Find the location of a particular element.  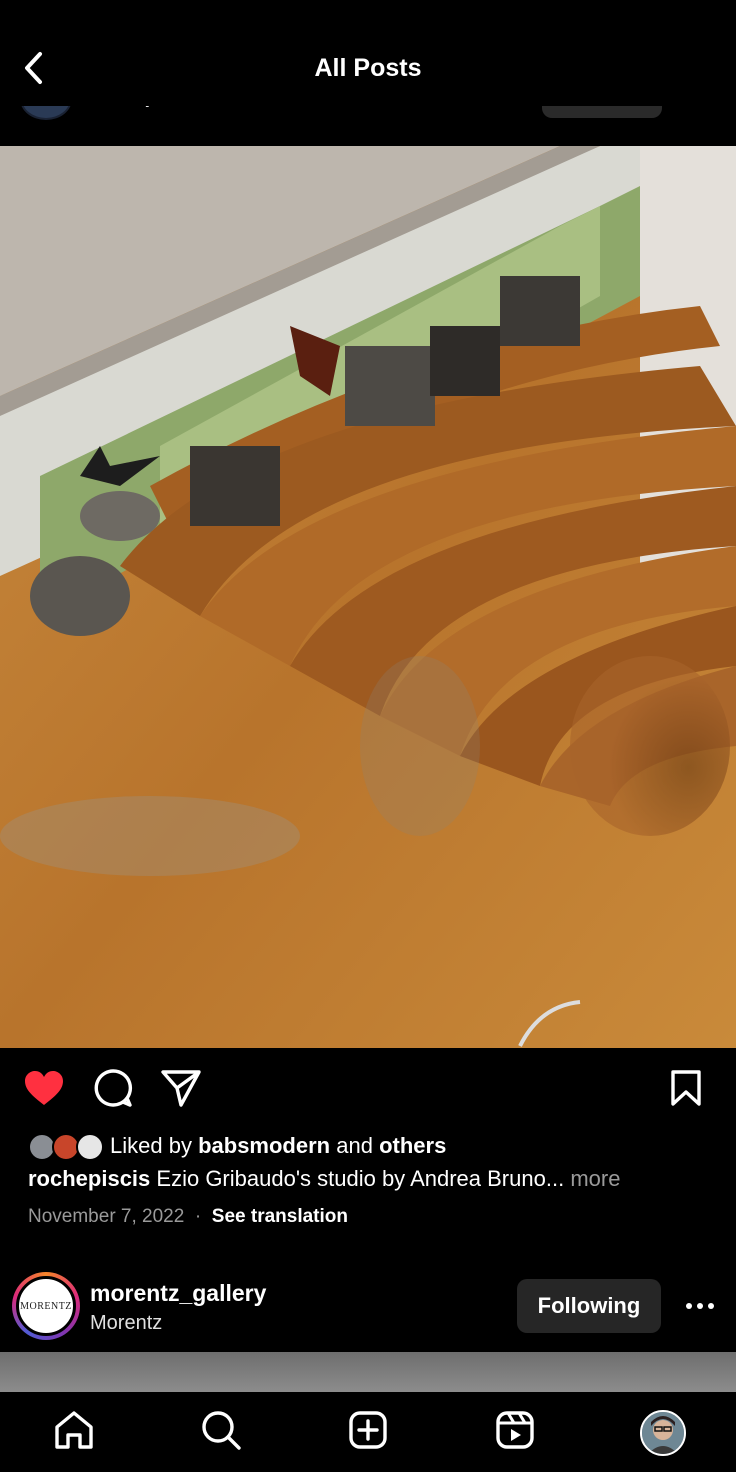

home-icon is located at coordinates (74, 1430).